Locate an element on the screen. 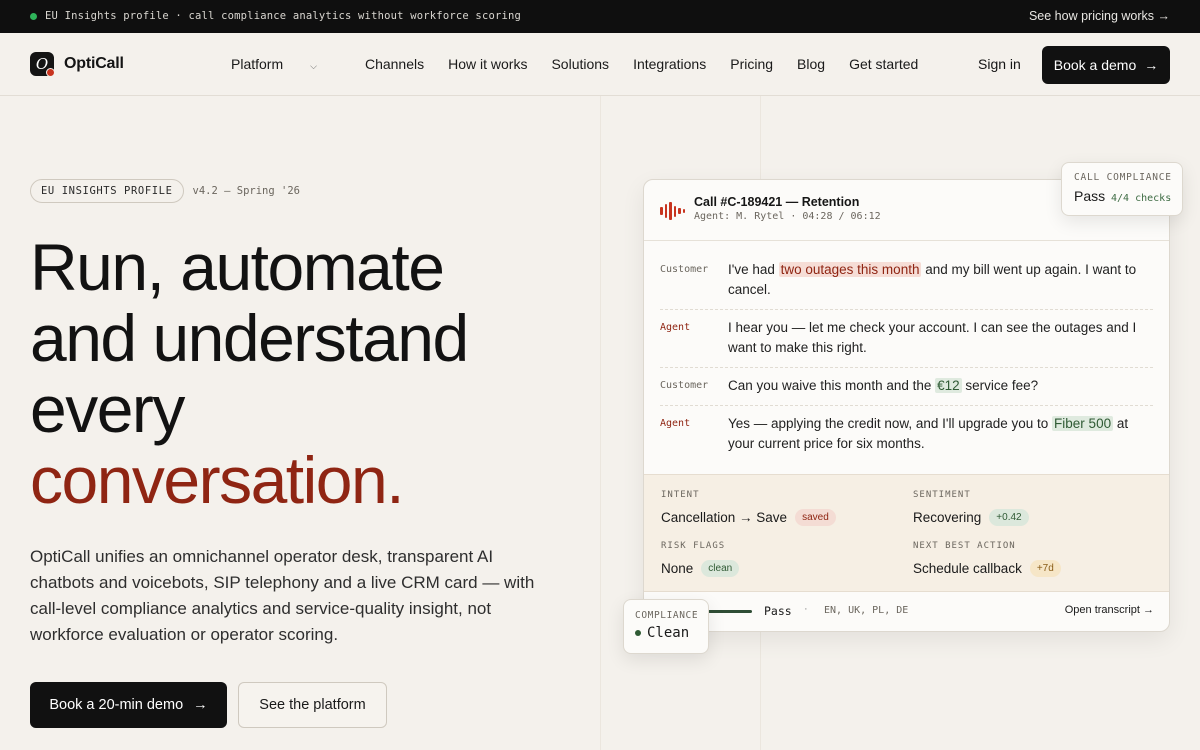 The height and width of the screenshot is (750, 1200). version-badge-row: EU INSIGHTS PROFILE v4.2 — Spring '26 is located at coordinates (165, 191).